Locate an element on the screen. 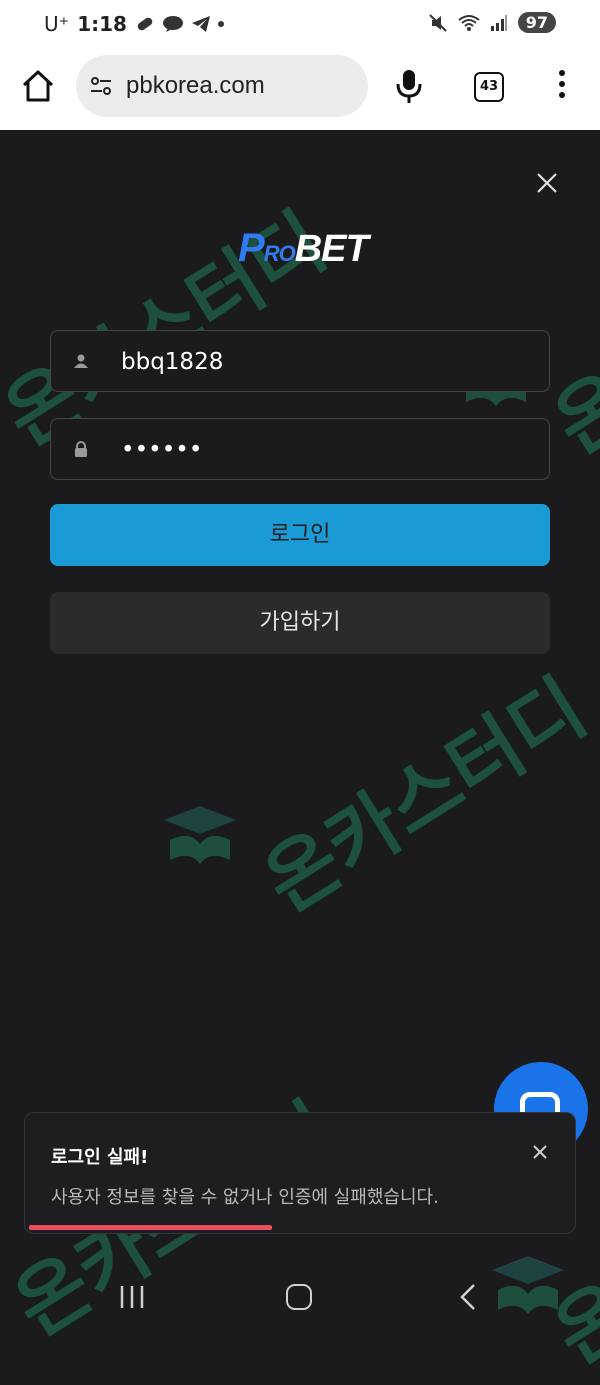 This screenshot has width=600, height=1385. password-input is located at coordinates (321, 450).